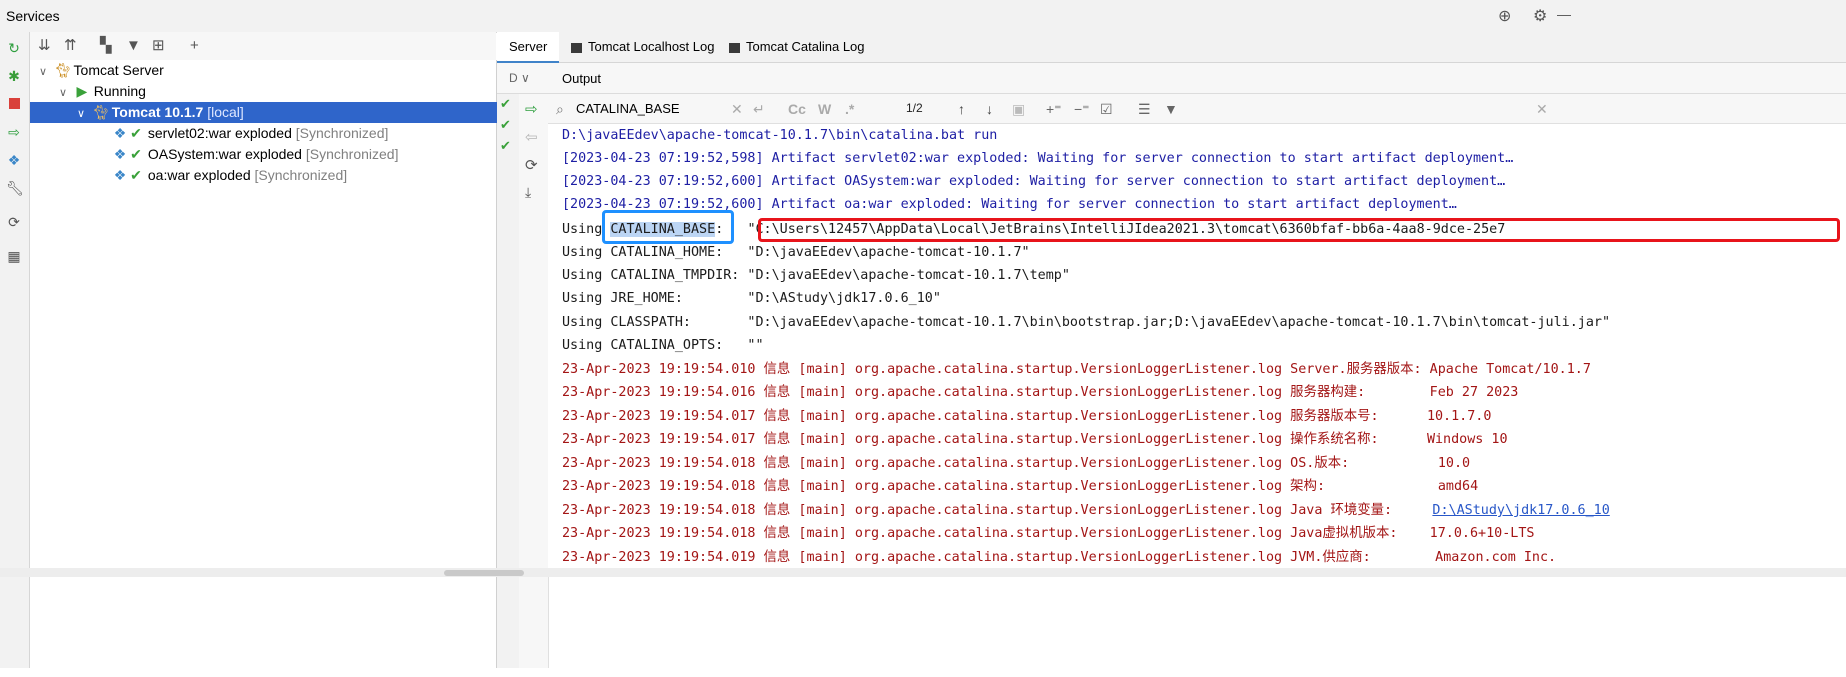  Describe the element at coordinates (642, 46) in the screenshot. I see `tab-tomcat-localhost-log: Tomcat Localhost Log` at that location.